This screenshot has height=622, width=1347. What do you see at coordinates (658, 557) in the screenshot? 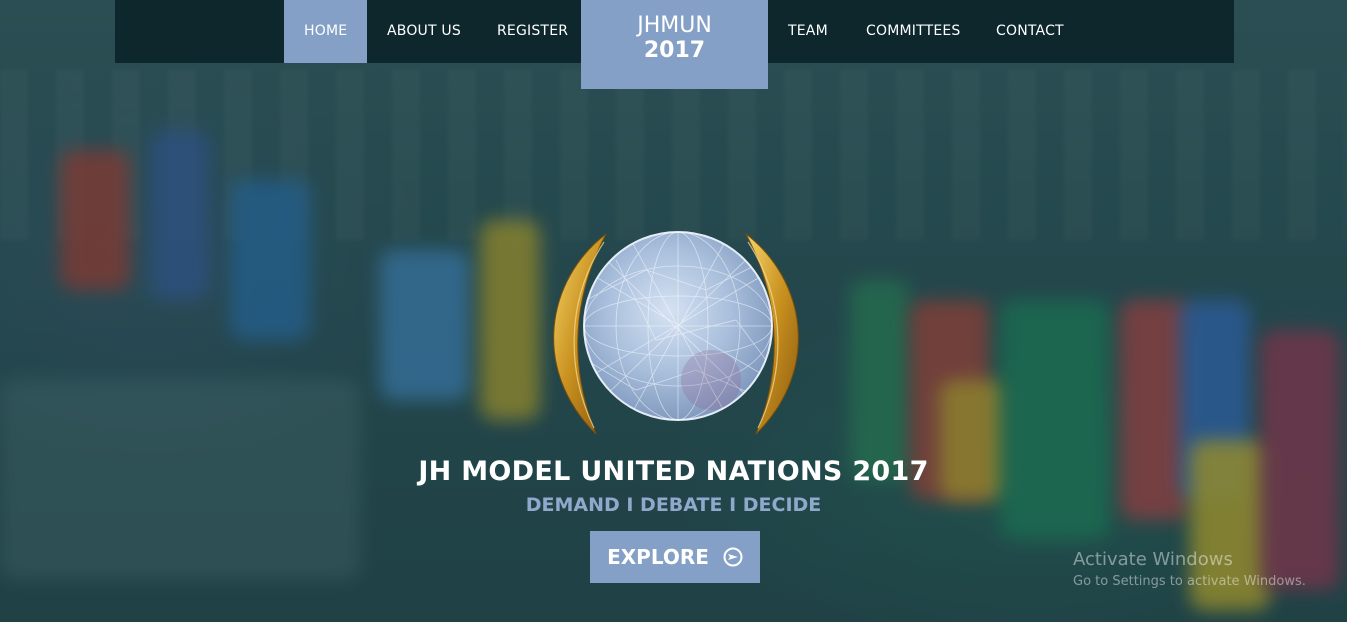
I see `explore-button-label: EXPLORE` at bounding box center [658, 557].